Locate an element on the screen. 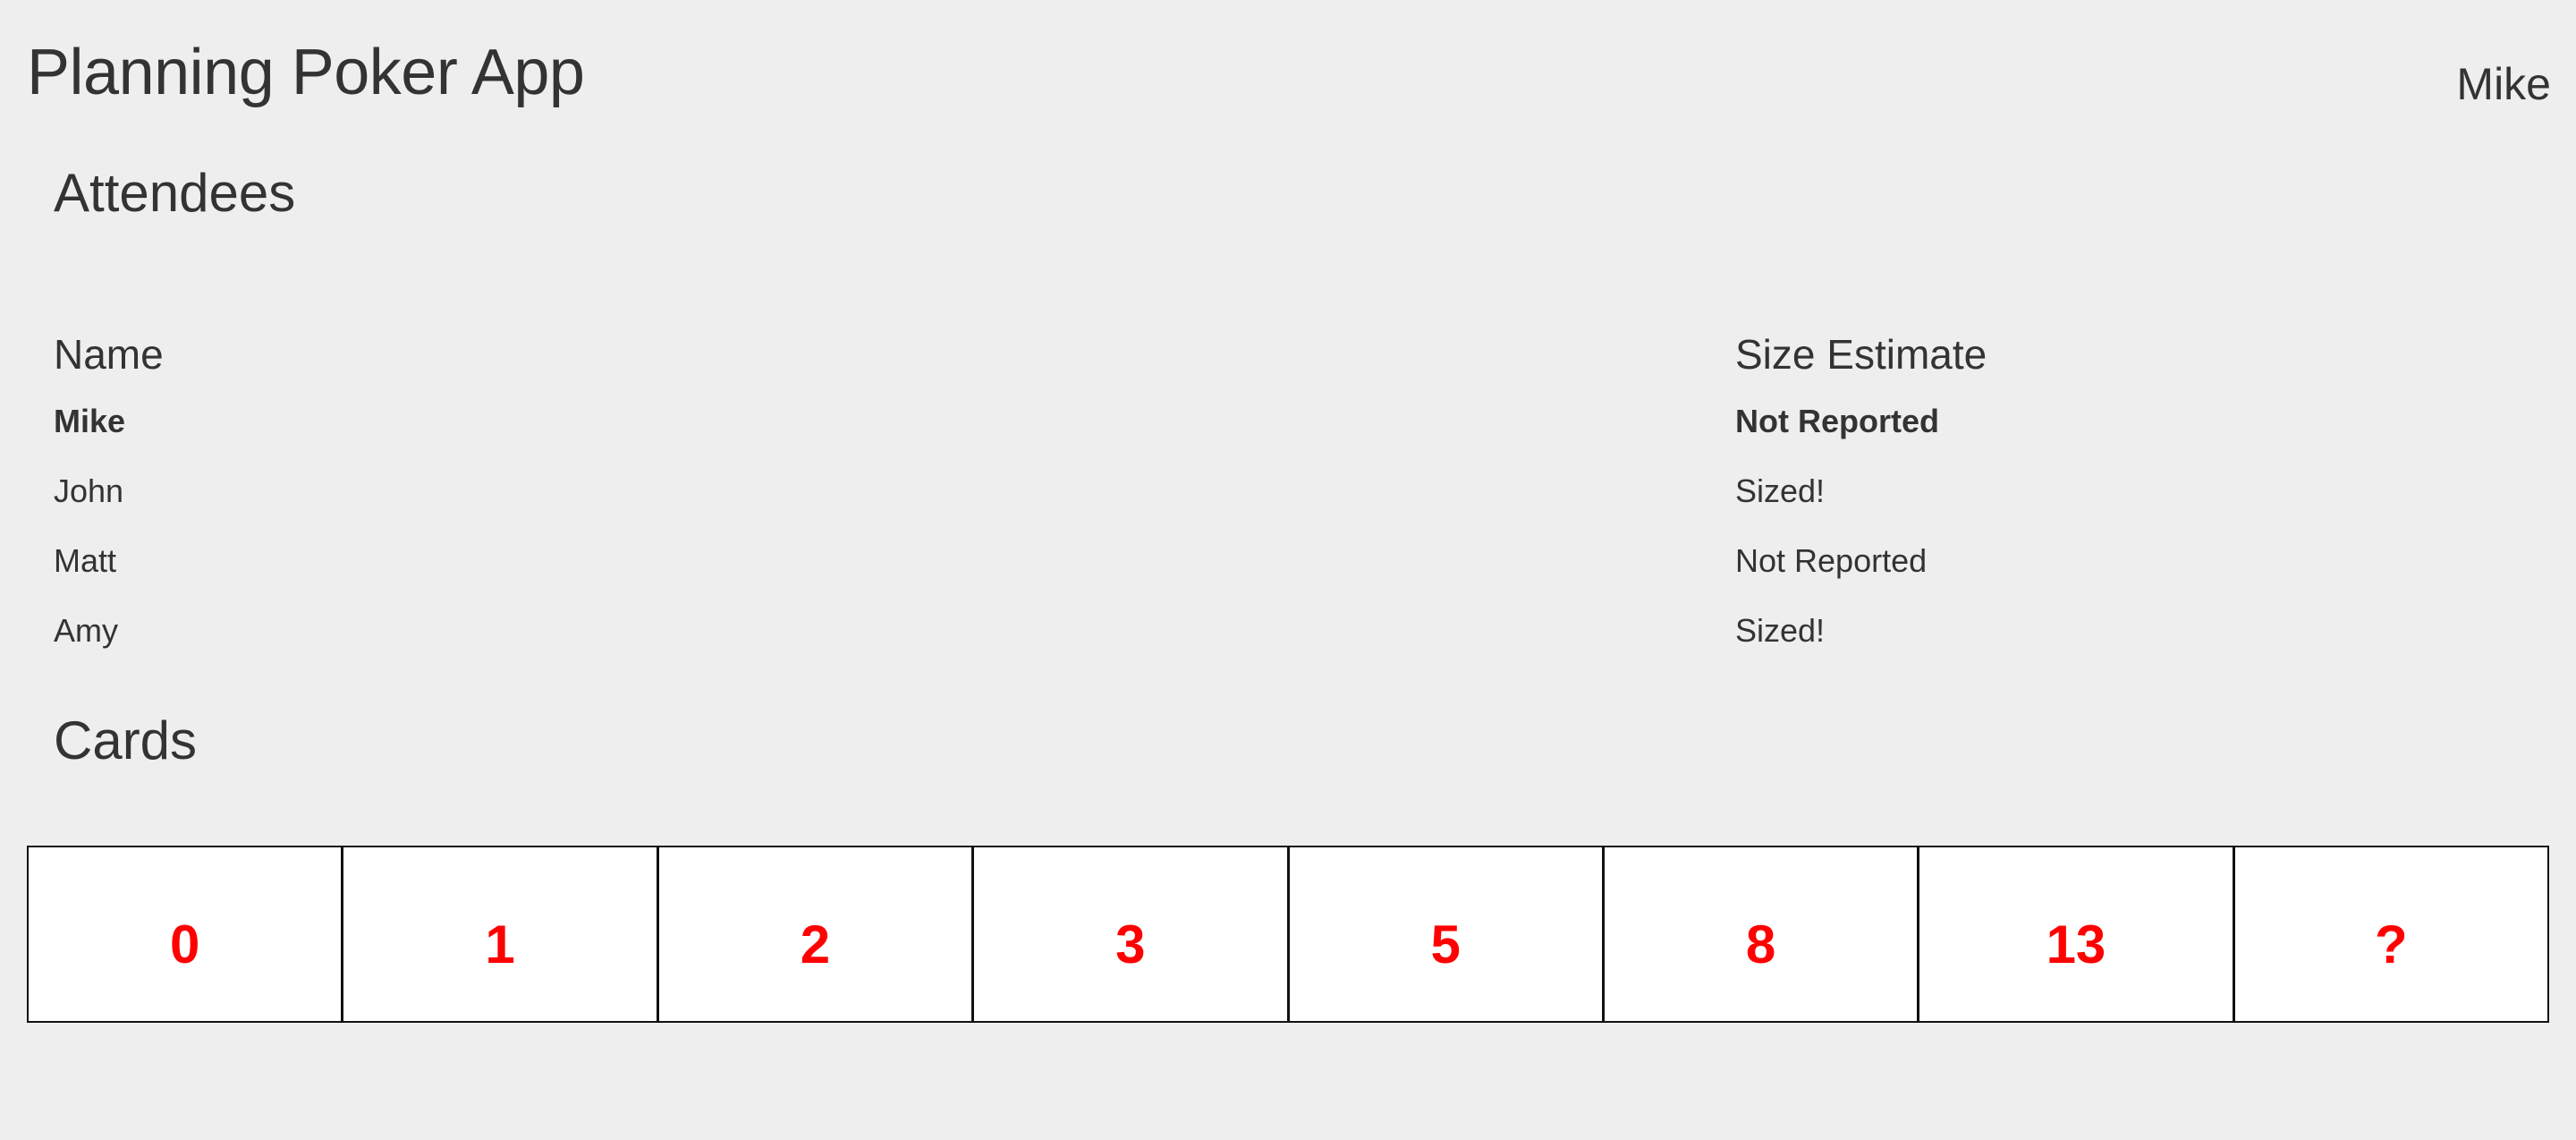 This screenshot has height=1140, width=2576. attendee-name: Mike is located at coordinates (90, 421).